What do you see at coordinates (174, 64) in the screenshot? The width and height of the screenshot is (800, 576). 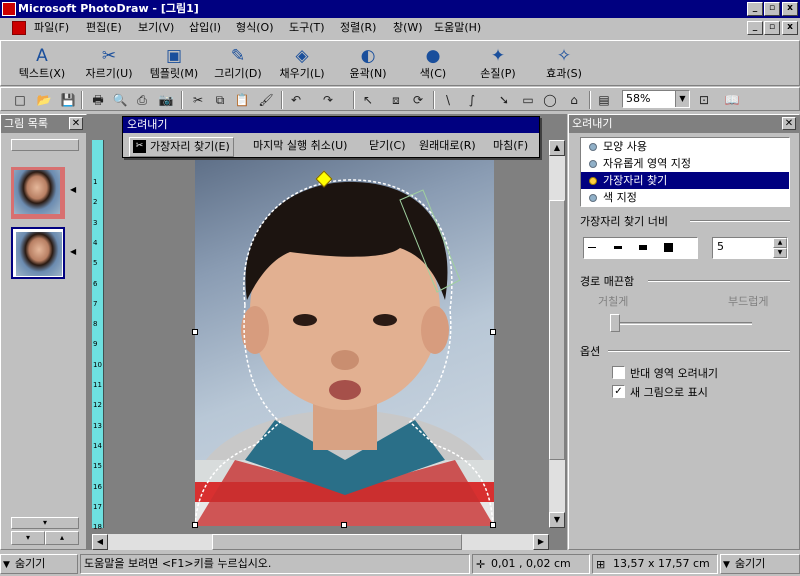 I see `template-button: ▣ 템플릿(M)` at bounding box center [174, 64].